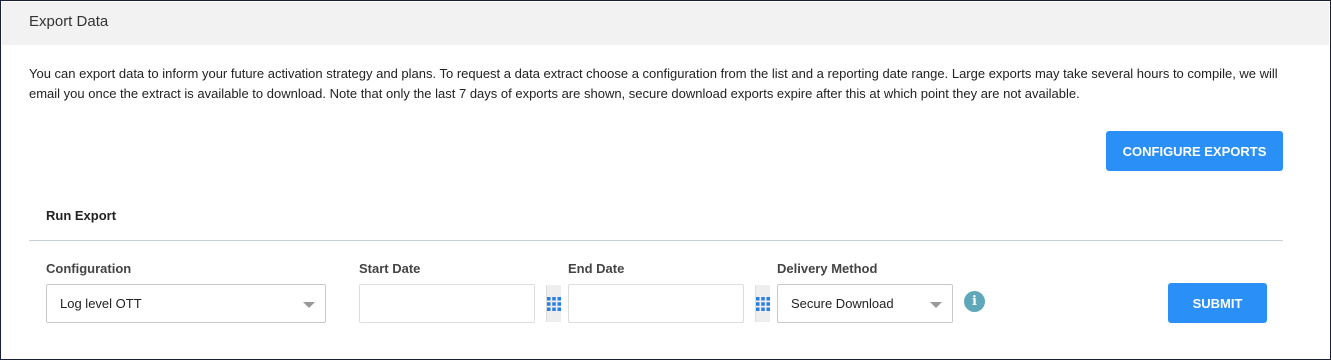 The height and width of the screenshot is (360, 1331). What do you see at coordinates (974, 301) in the screenshot?
I see `info-icon: i` at bounding box center [974, 301].